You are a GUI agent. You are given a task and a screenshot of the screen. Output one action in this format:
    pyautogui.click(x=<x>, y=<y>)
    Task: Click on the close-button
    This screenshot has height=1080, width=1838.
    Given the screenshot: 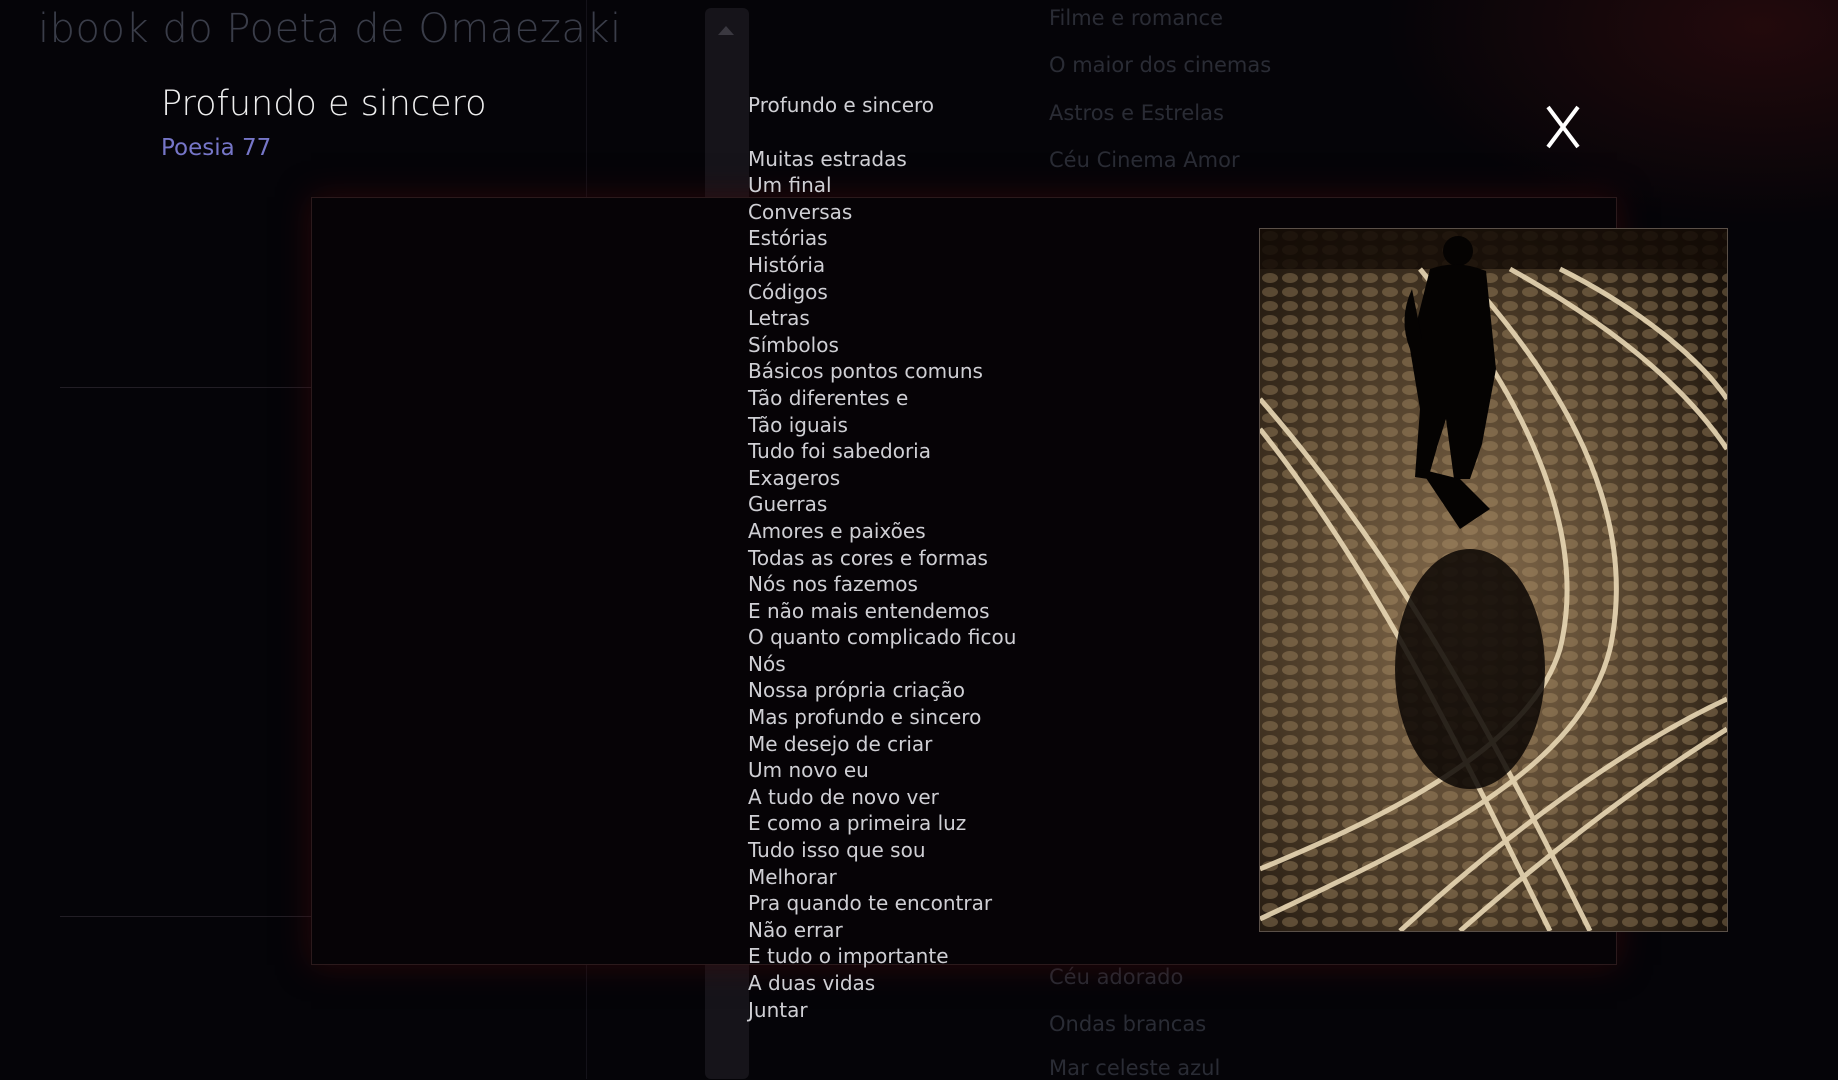 What is the action you would take?
    pyautogui.click(x=1563, y=127)
    